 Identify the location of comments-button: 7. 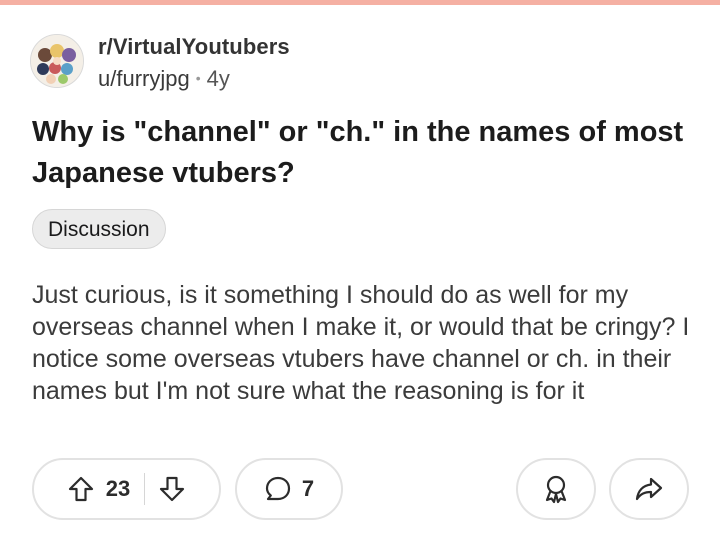
(289, 489).